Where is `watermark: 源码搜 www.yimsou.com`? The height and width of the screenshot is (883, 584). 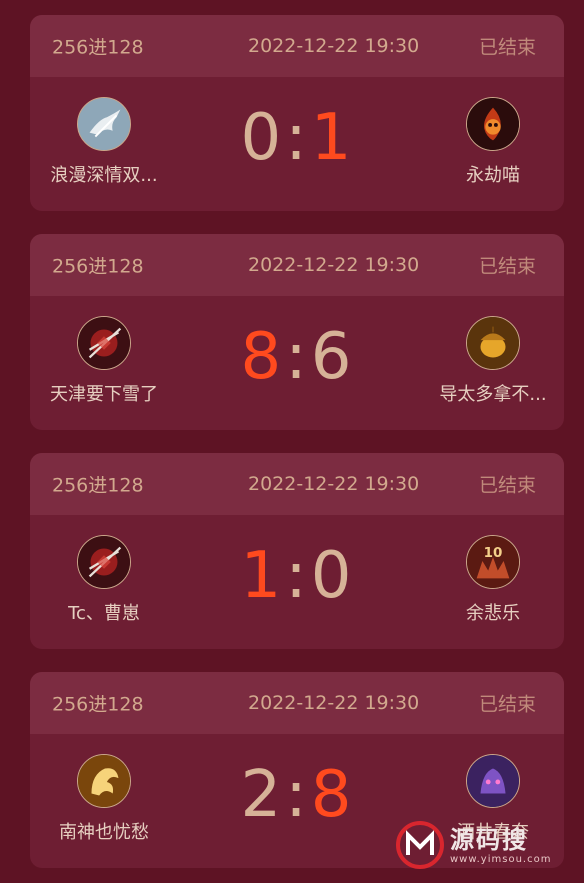 watermark: 源码搜 www.yimsou.com is located at coordinates (486, 845).